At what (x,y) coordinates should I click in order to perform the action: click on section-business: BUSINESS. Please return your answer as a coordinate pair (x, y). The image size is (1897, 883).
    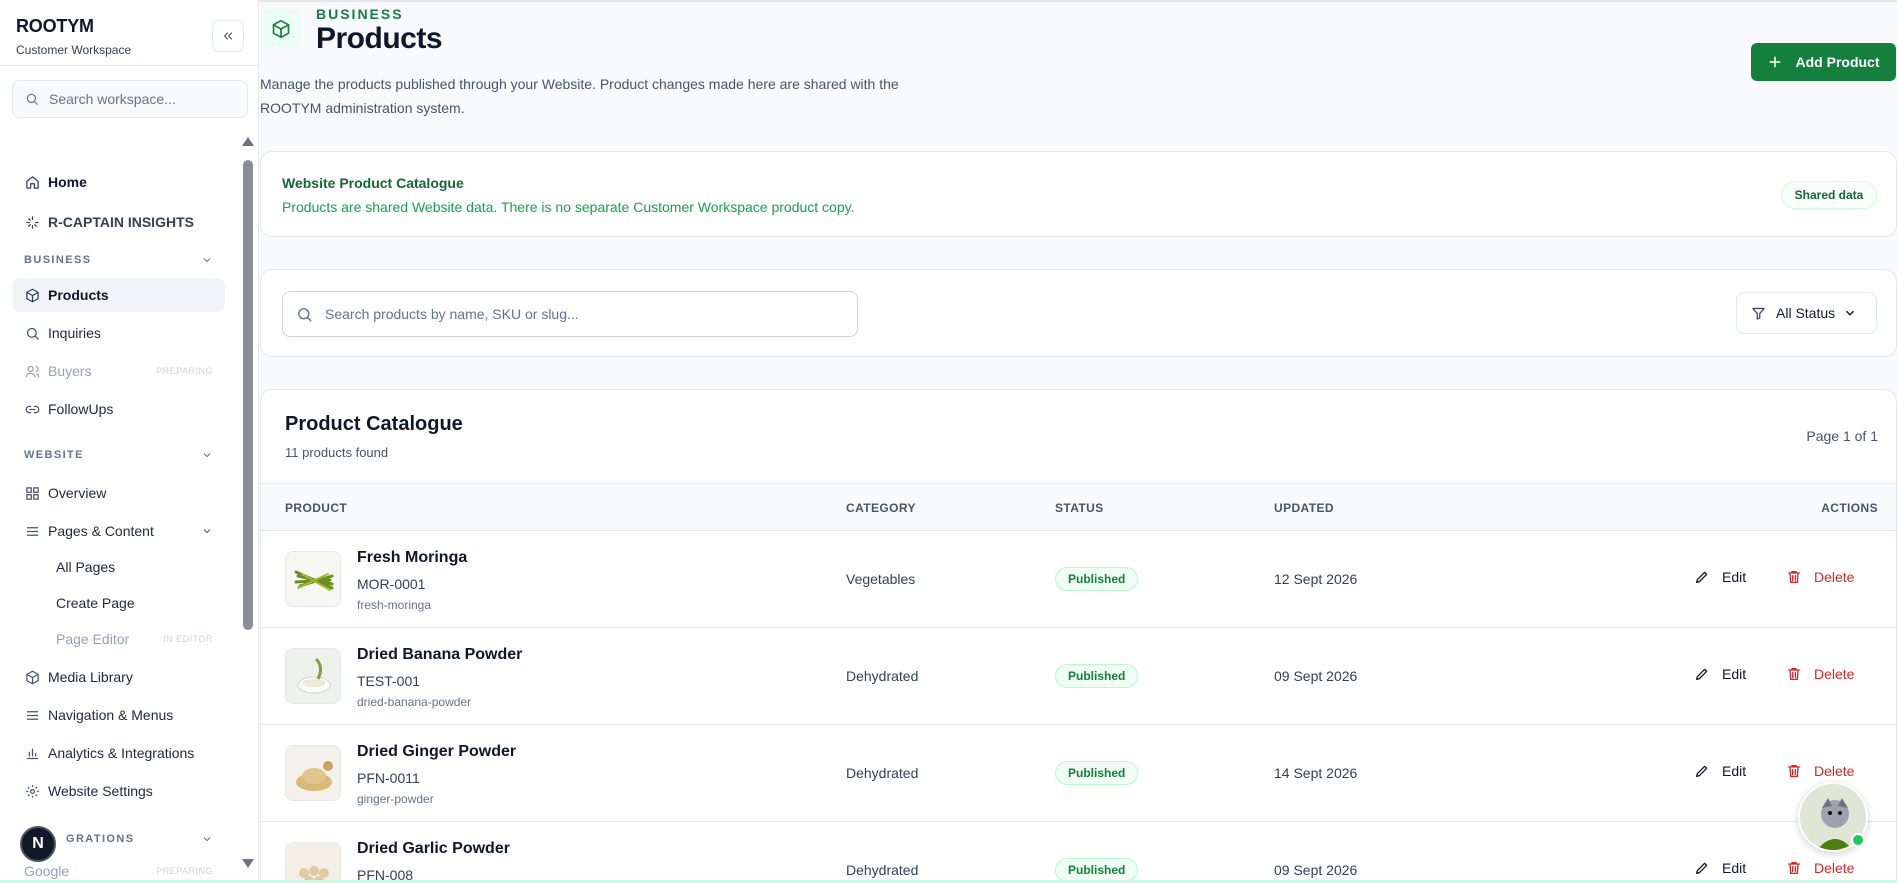
    Looking at the image, I should click on (118, 260).